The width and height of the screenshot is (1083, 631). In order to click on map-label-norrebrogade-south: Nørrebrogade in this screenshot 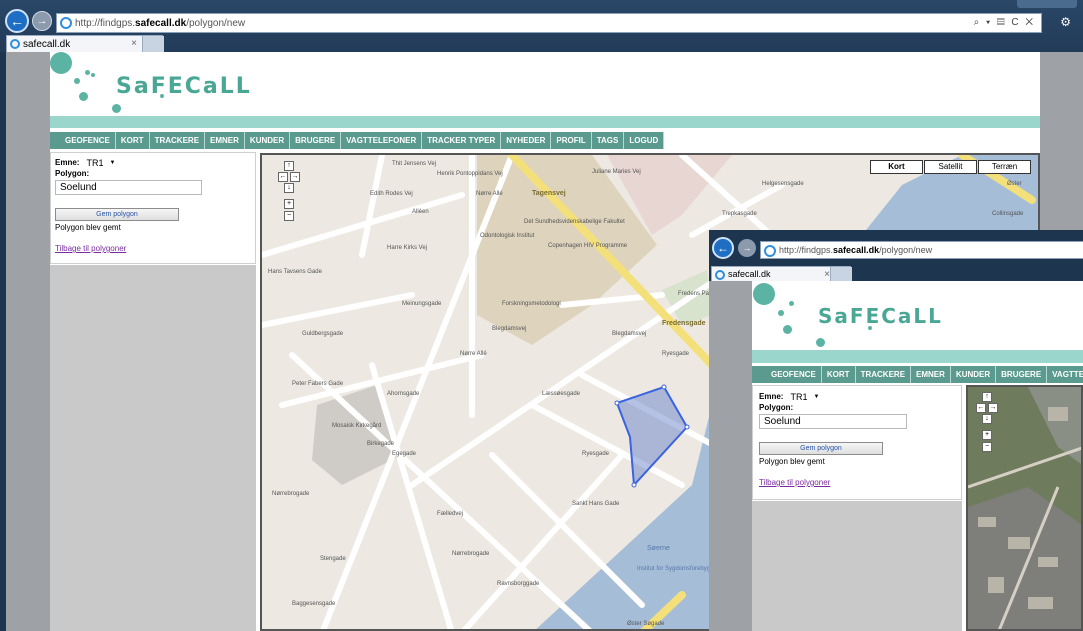, I will do `click(471, 554)`.